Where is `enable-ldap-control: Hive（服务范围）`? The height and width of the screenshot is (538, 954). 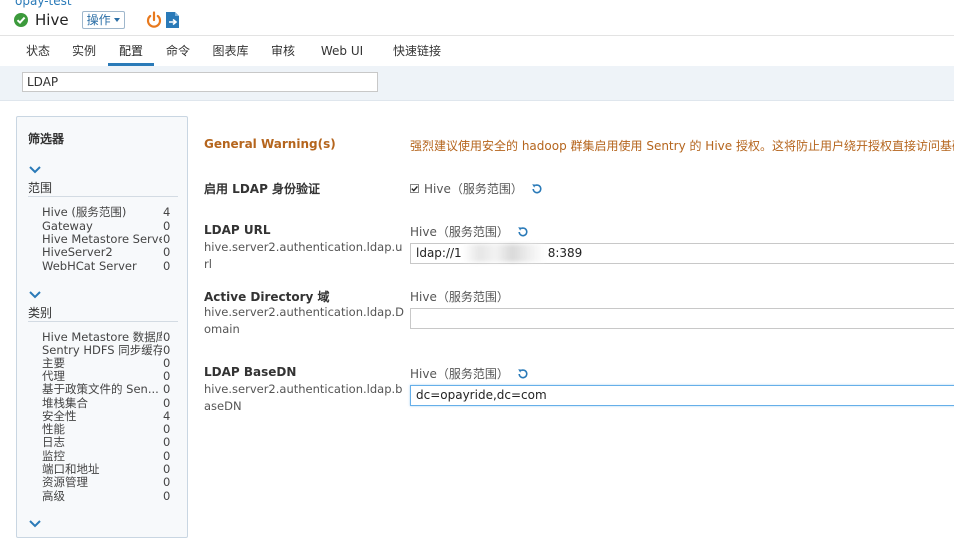 enable-ldap-control: Hive（服务范围） is located at coordinates (476, 188).